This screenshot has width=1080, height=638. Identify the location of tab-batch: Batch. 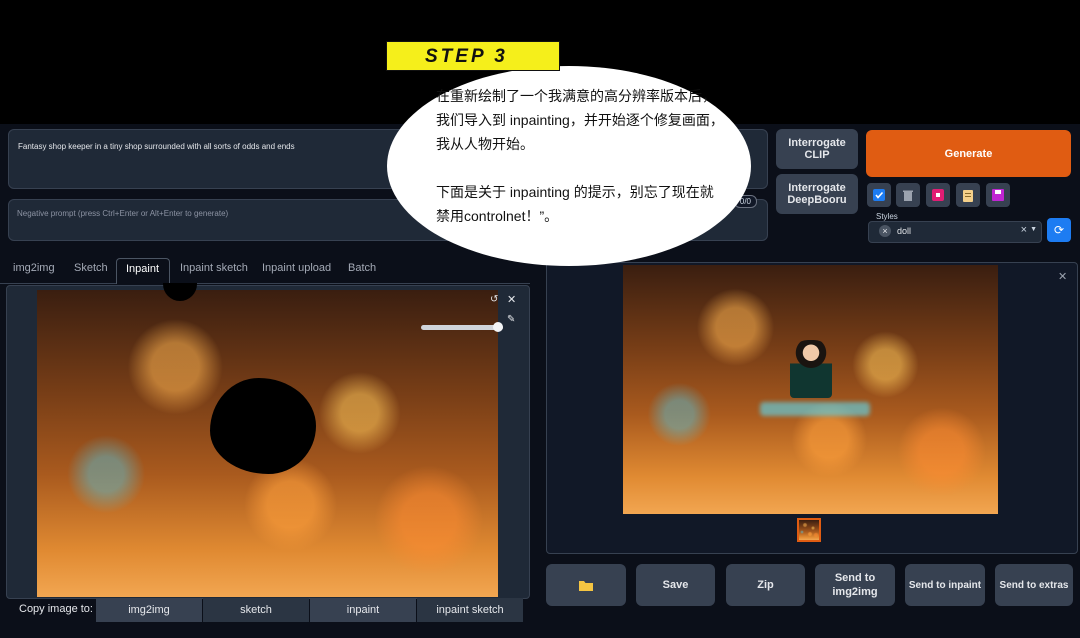
(362, 268).